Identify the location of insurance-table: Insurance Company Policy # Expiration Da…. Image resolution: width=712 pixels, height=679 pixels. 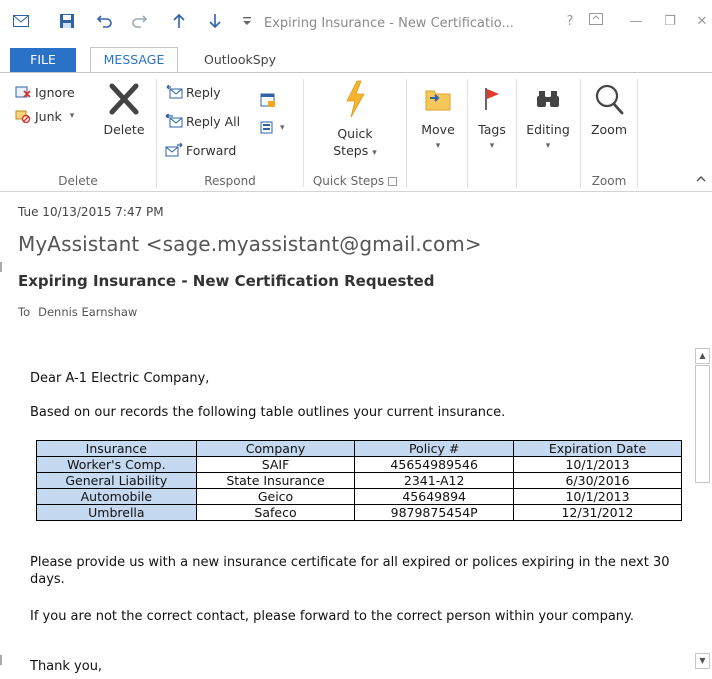
(359, 480).